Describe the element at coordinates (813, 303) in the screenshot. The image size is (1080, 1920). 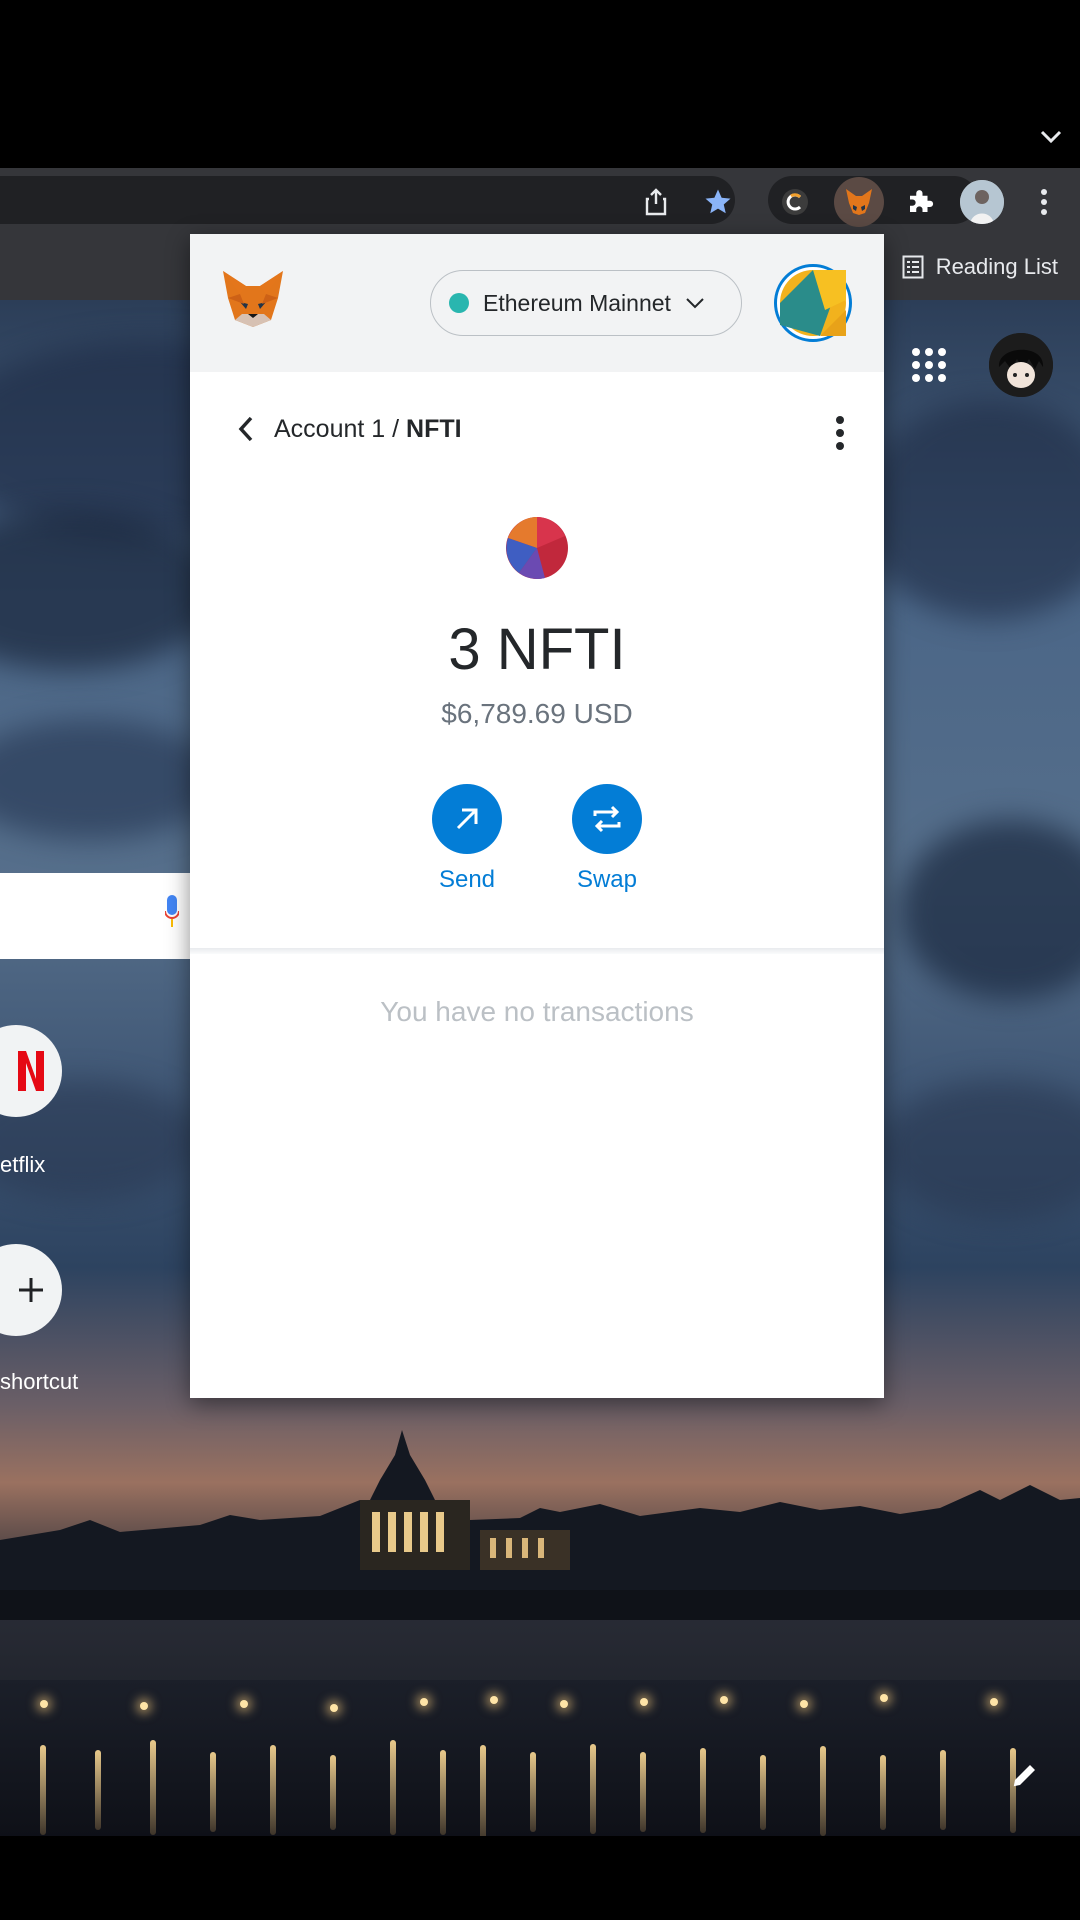
I see `account-avatar` at that location.